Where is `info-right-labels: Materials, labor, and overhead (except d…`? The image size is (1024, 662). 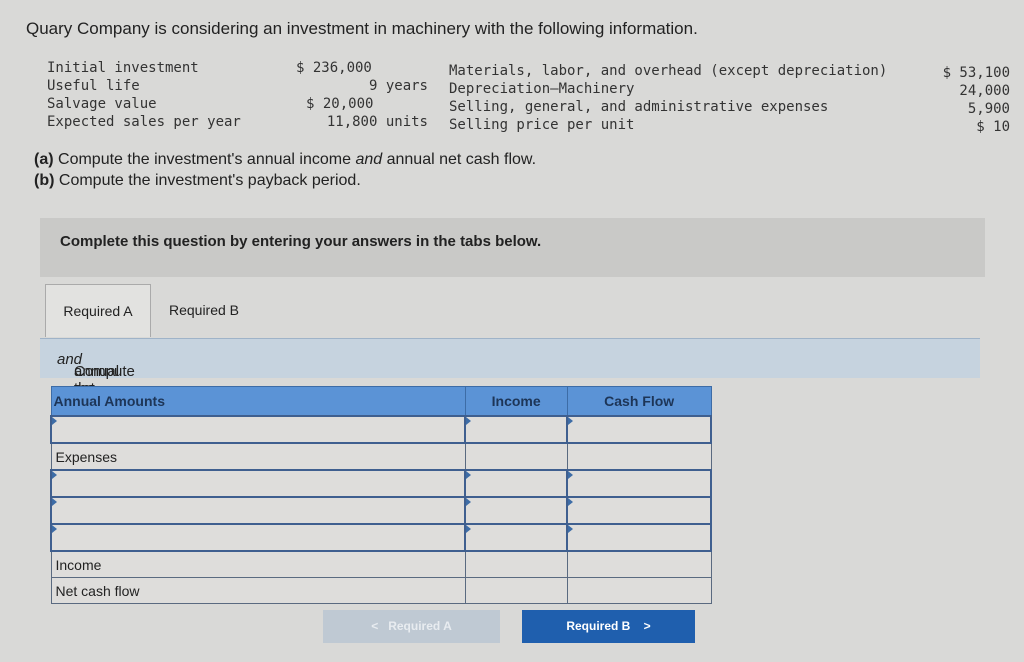 info-right-labels: Materials, labor, and overhead (except d… is located at coordinates (668, 98).